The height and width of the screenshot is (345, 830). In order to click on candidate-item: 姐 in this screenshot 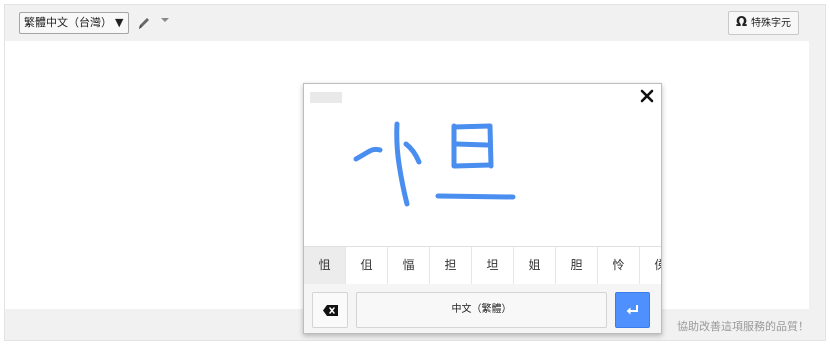, I will do `click(535, 265)`.